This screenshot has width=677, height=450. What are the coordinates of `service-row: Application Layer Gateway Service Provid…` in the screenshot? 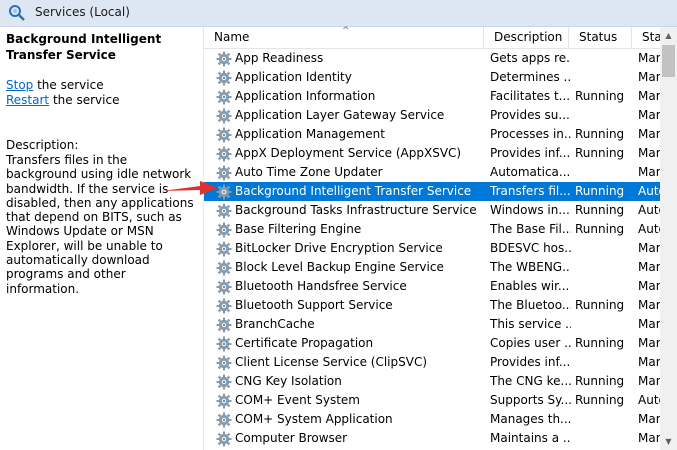 It's located at (432, 115).